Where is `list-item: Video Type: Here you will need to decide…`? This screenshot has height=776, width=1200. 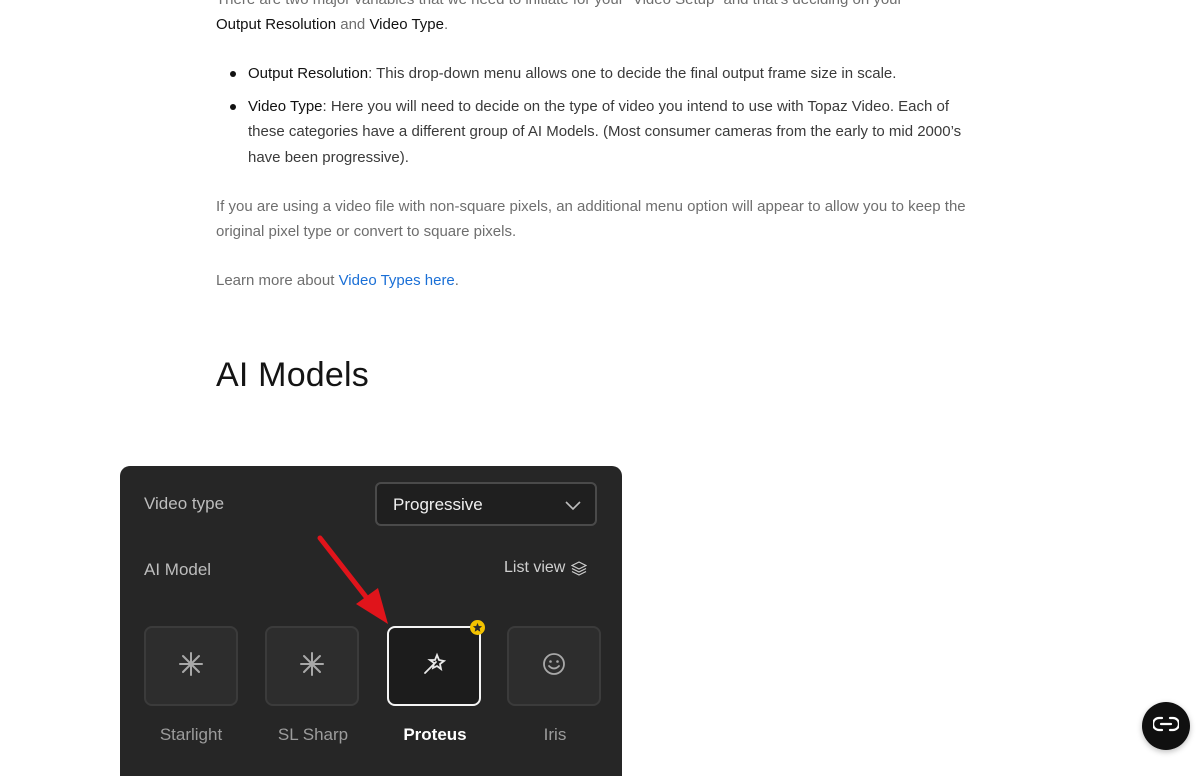
list-item: Video Type: Here you will need to decide… is located at coordinates (609, 132).